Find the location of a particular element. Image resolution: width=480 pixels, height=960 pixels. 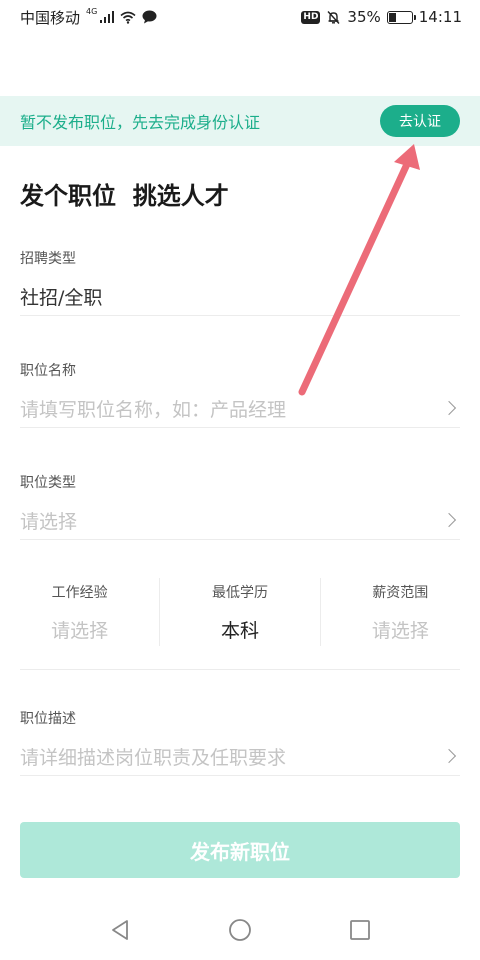

experience-value: 请选择 is located at coordinates (80, 631).